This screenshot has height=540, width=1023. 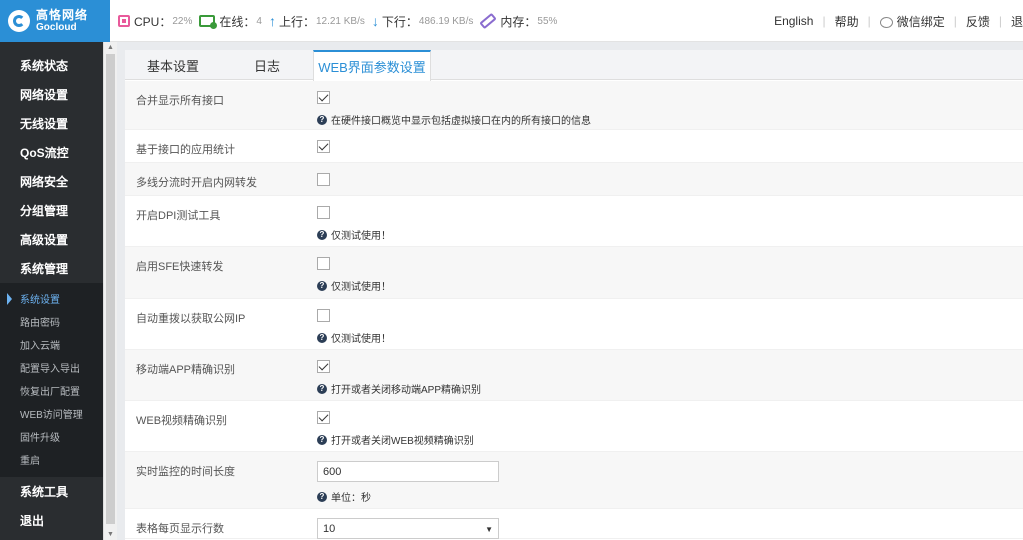 I want to click on hint-text: 在硬件接口概览中显示包括虚拟接口在内的所有接口的信息, so click(x=461, y=121).